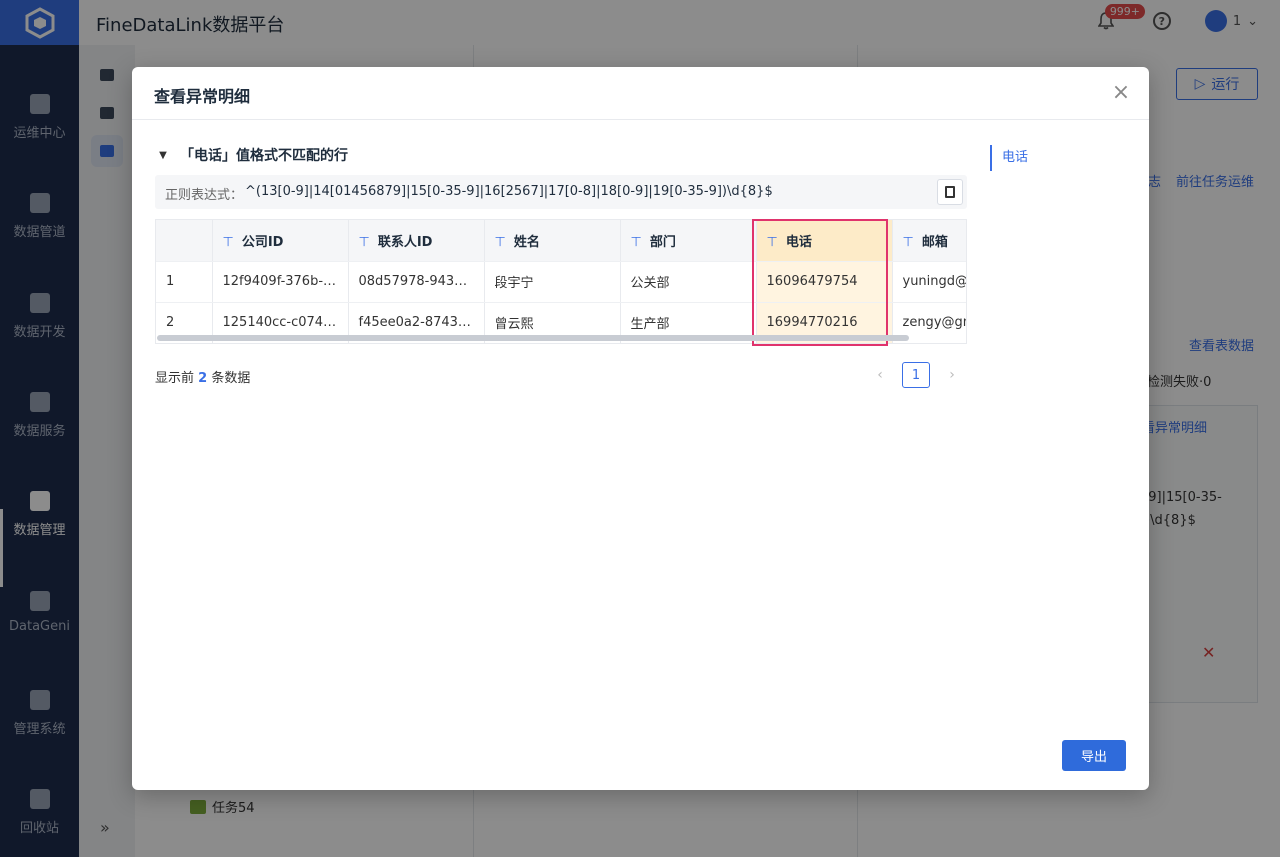 The image size is (1280, 857). I want to click on anchor-link-phone: 电话, so click(1009, 158).